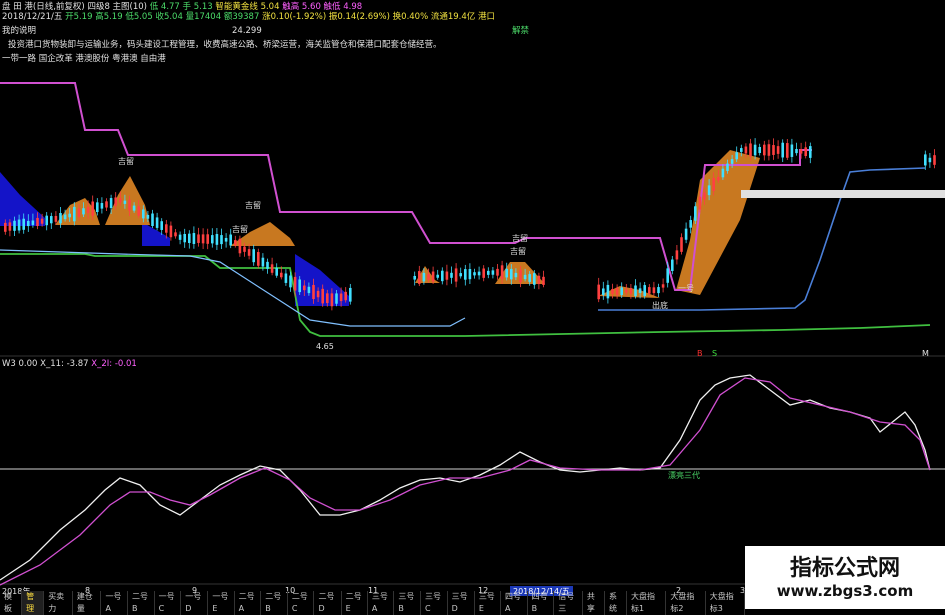  Describe the element at coordinates (53, 364) in the screenshot. I see `indicator-value-1: 0.00 X_11: -3.87` at that location.